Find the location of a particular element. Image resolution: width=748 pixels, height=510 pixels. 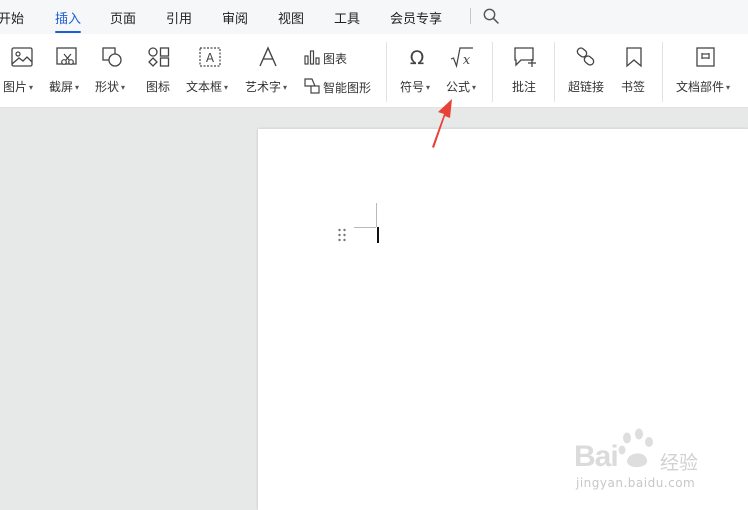

chart-button: 图表 is located at coordinates (333, 57).